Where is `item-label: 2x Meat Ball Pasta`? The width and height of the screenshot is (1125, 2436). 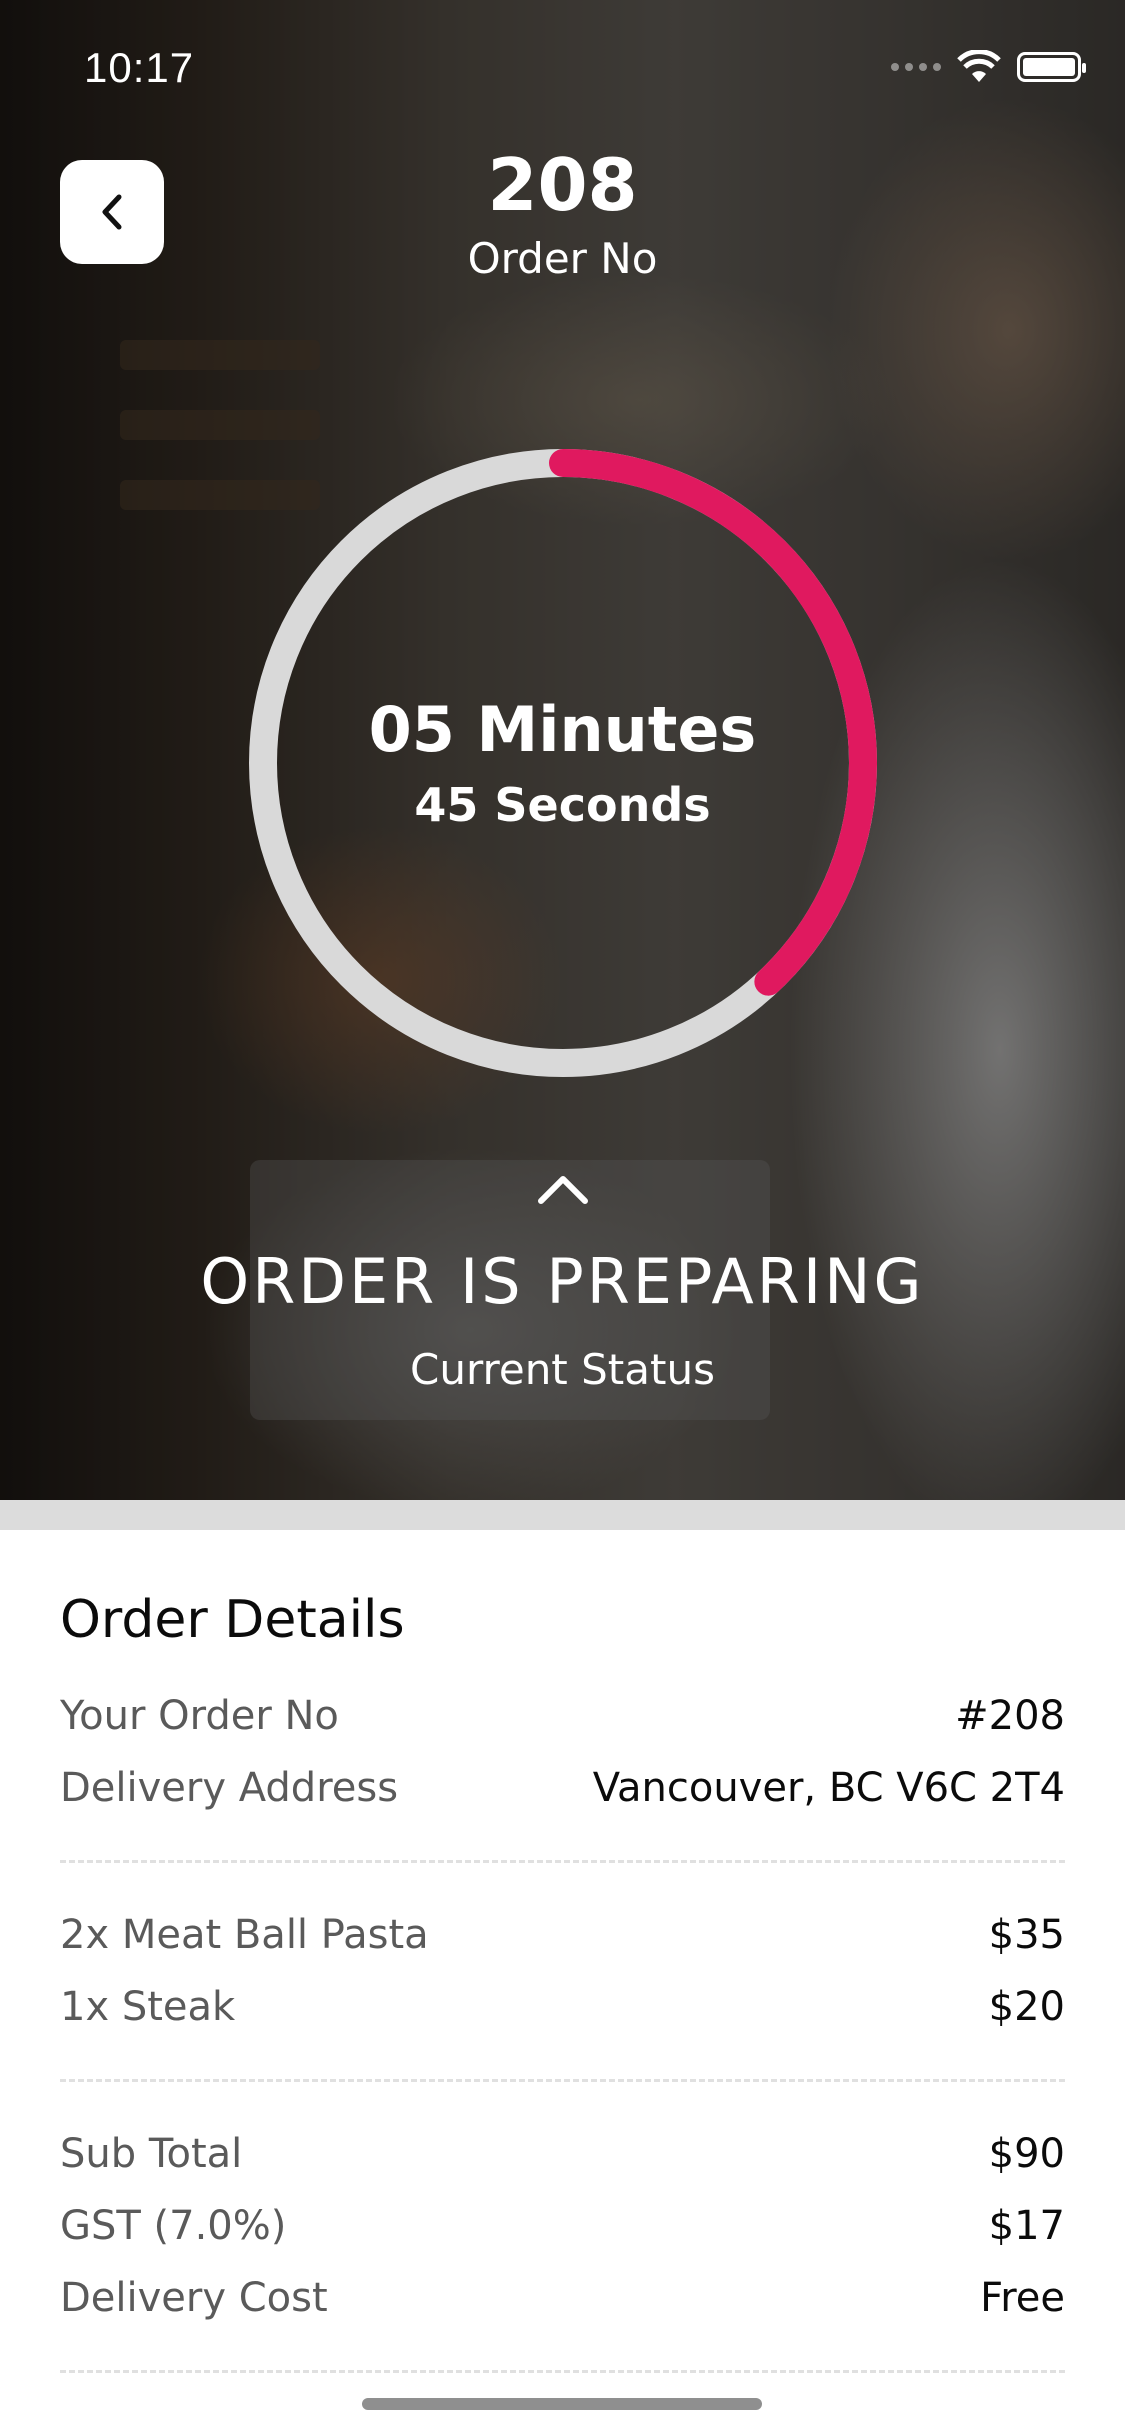 item-label: 2x Meat Ball Pasta is located at coordinates (244, 1935).